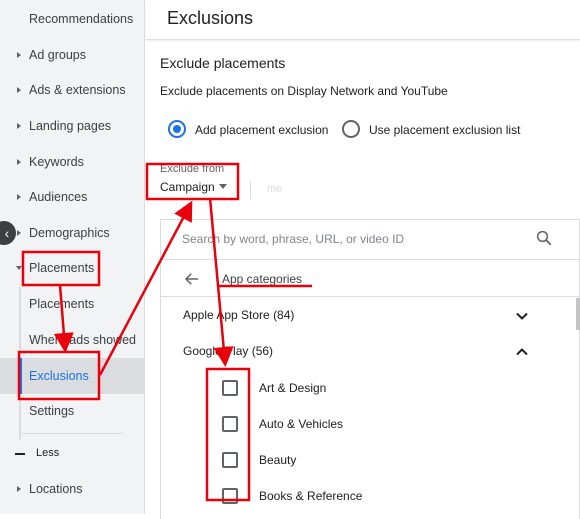  What do you see at coordinates (293, 388) in the screenshot?
I see `item-label: Art & Design` at bounding box center [293, 388].